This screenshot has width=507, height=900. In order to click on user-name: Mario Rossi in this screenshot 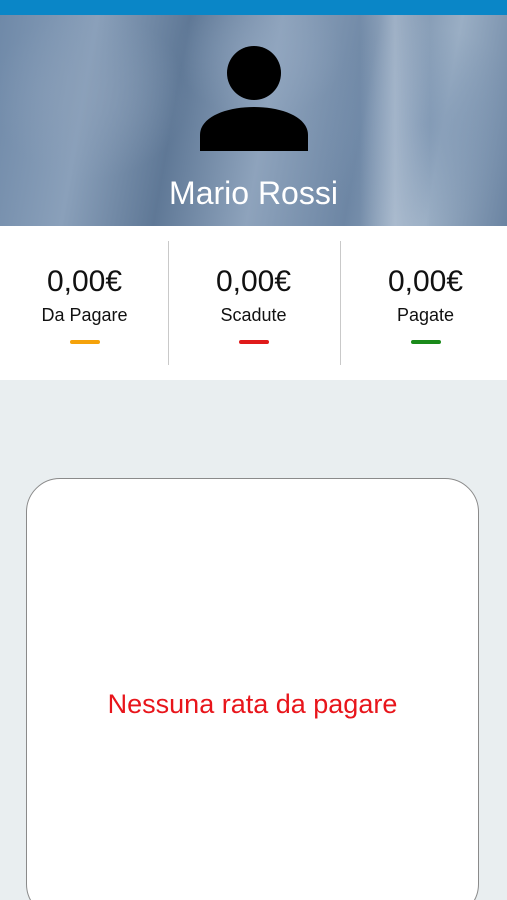, I will do `click(253, 193)`.